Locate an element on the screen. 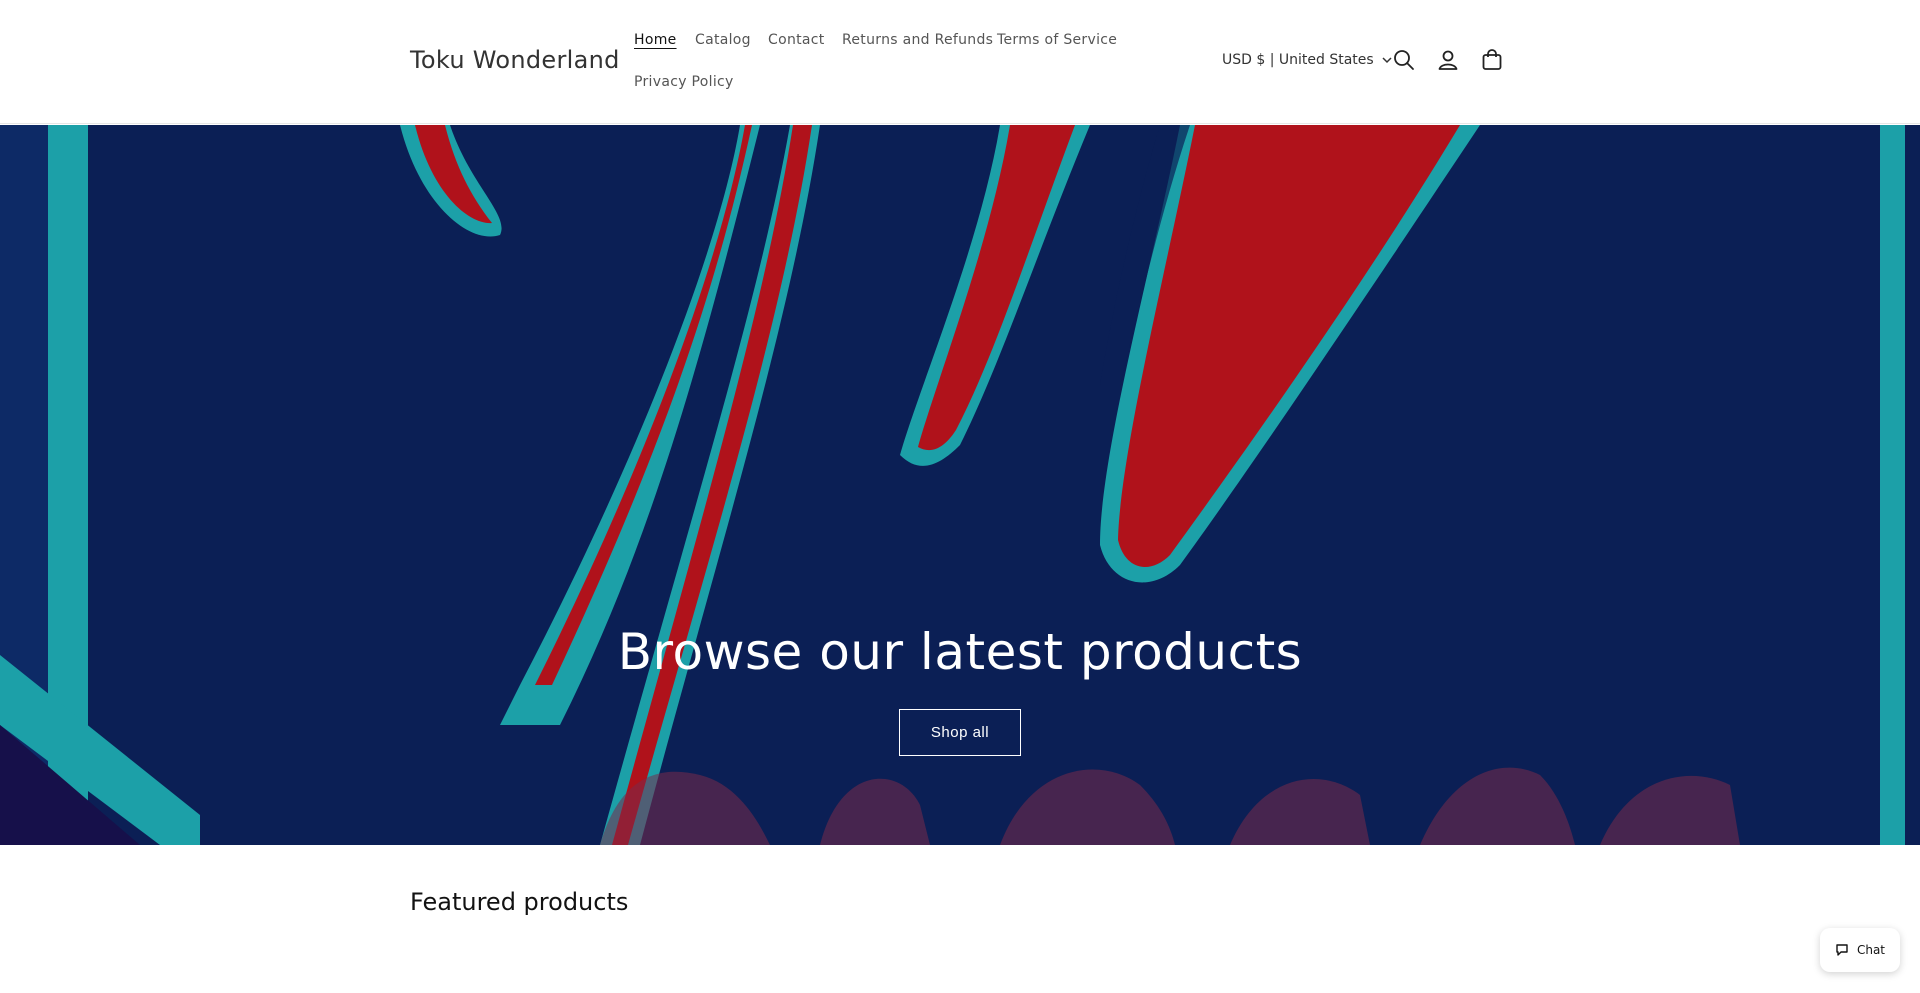 The width and height of the screenshot is (1920, 993). search-icon is located at coordinates (1404, 60).